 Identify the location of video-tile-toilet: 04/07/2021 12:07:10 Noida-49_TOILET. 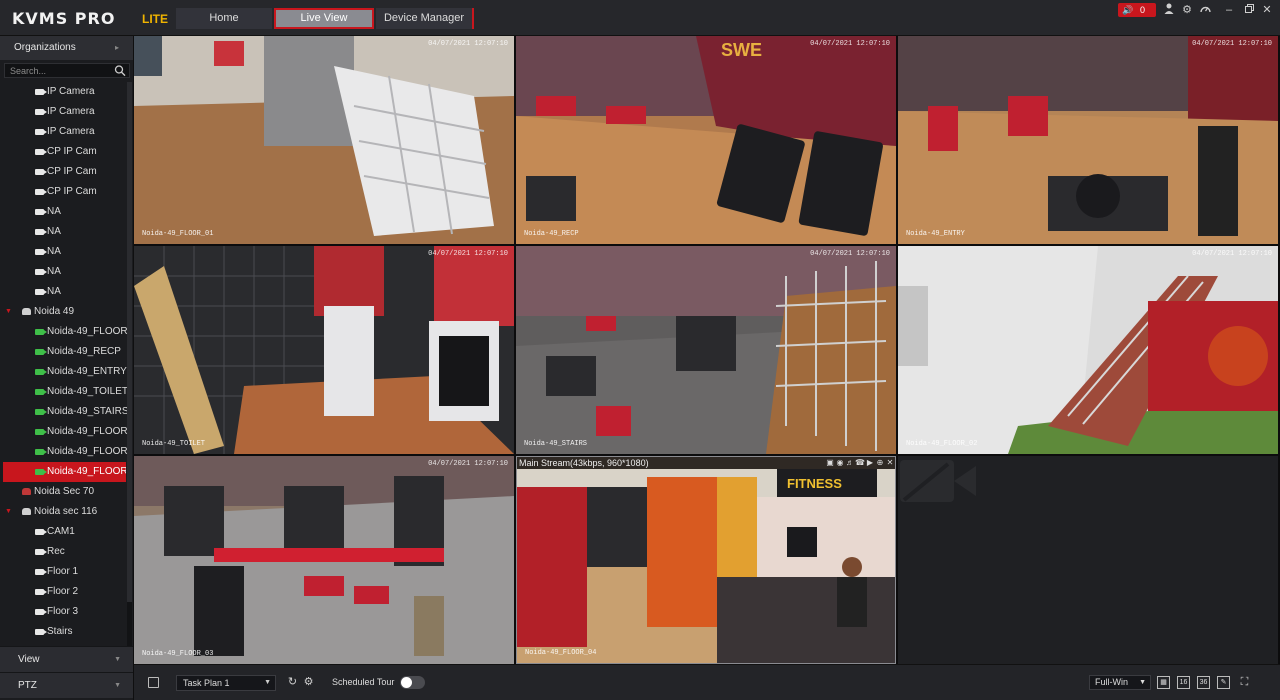
(324, 350).